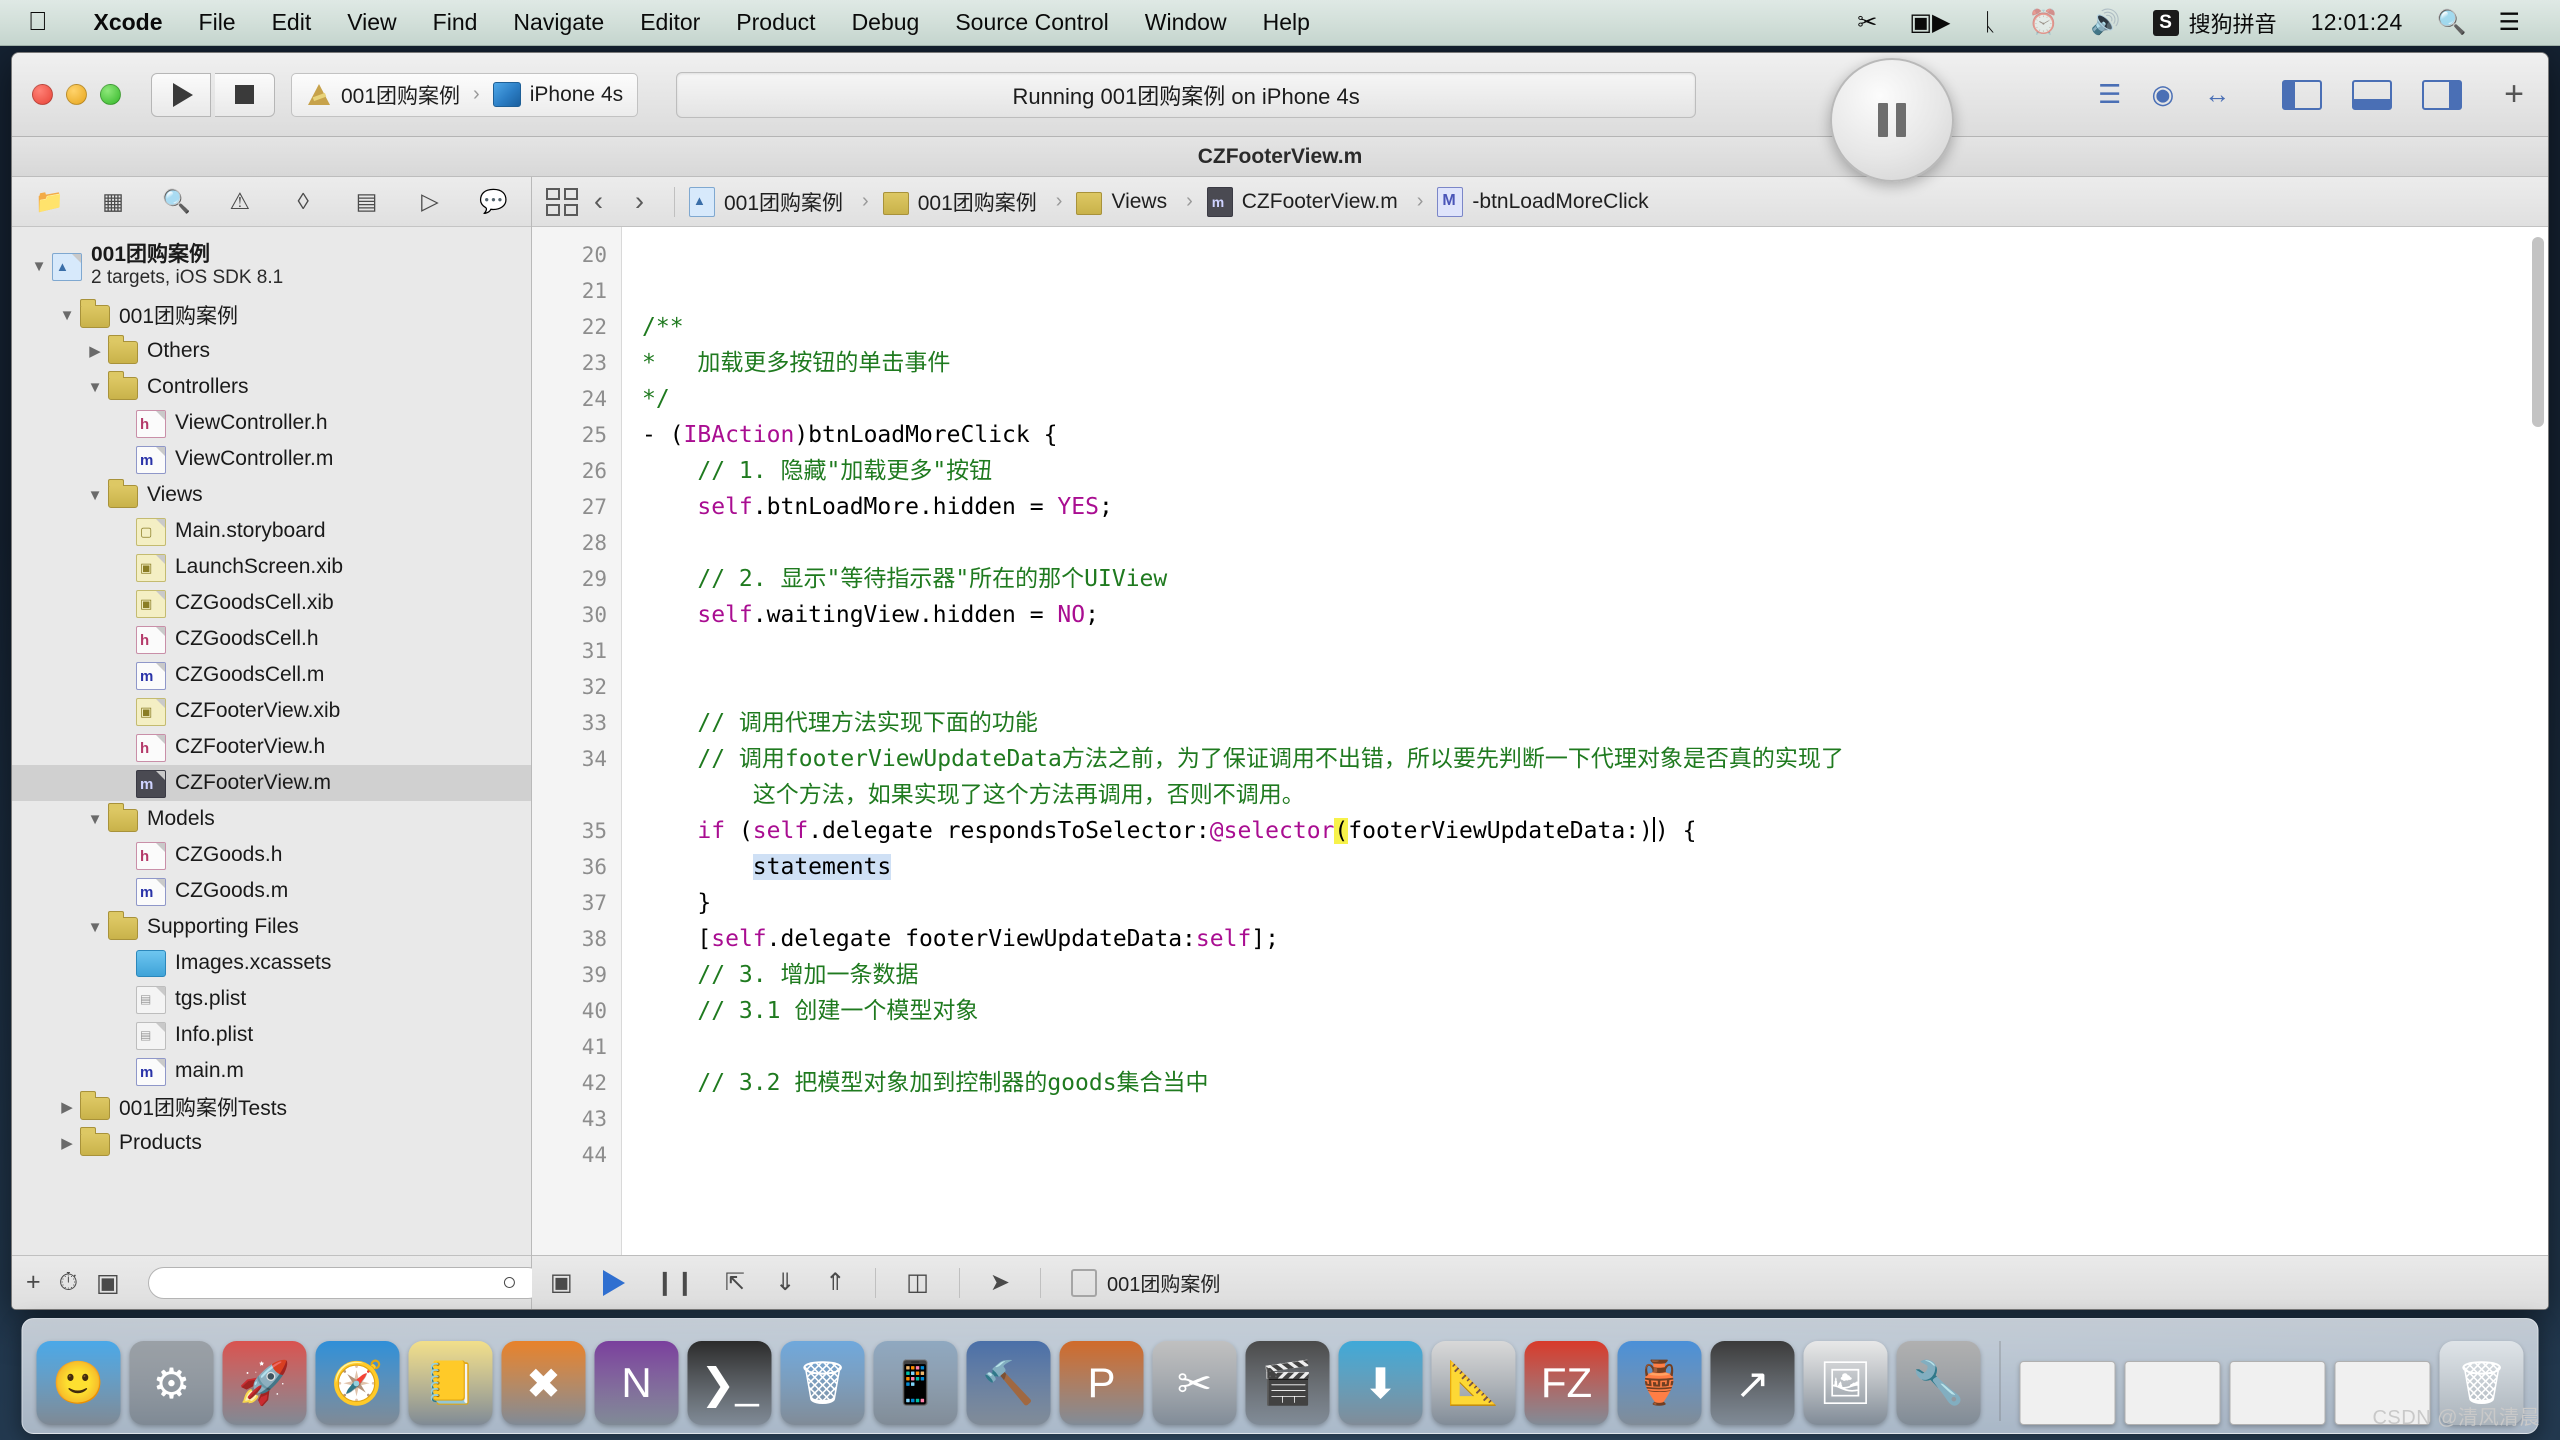 This screenshot has width=2560, height=1440. Describe the element at coordinates (1380, 1383) in the screenshot. I see `app-store-icon: ⬇` at that location.